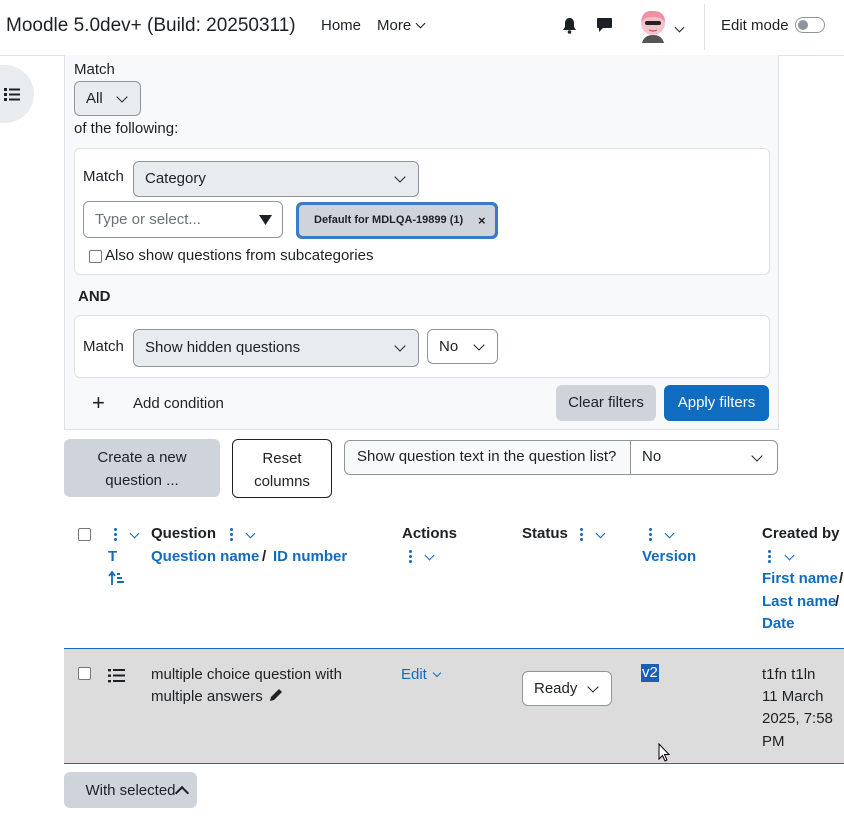  Describe the element at coordinates (98, 403) in the screenshot. I see `plus-icon: +` at that location.